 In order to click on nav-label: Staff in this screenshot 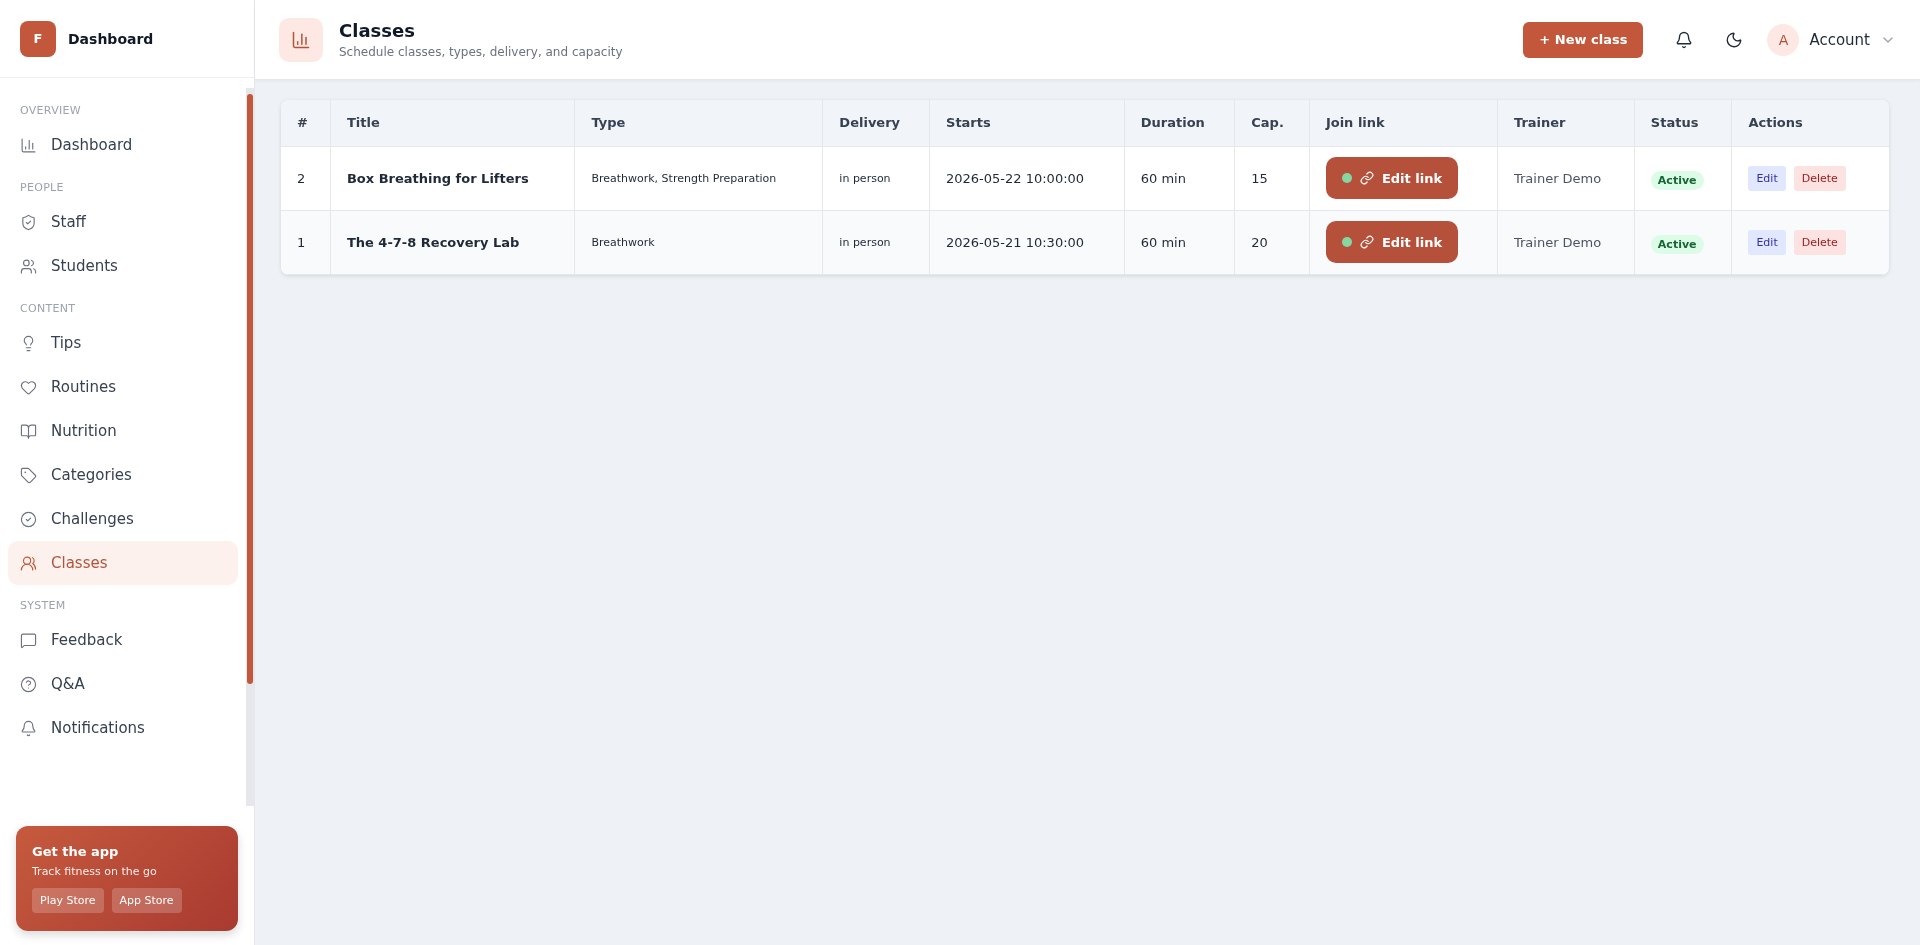, I will do `click(68, 222)`.